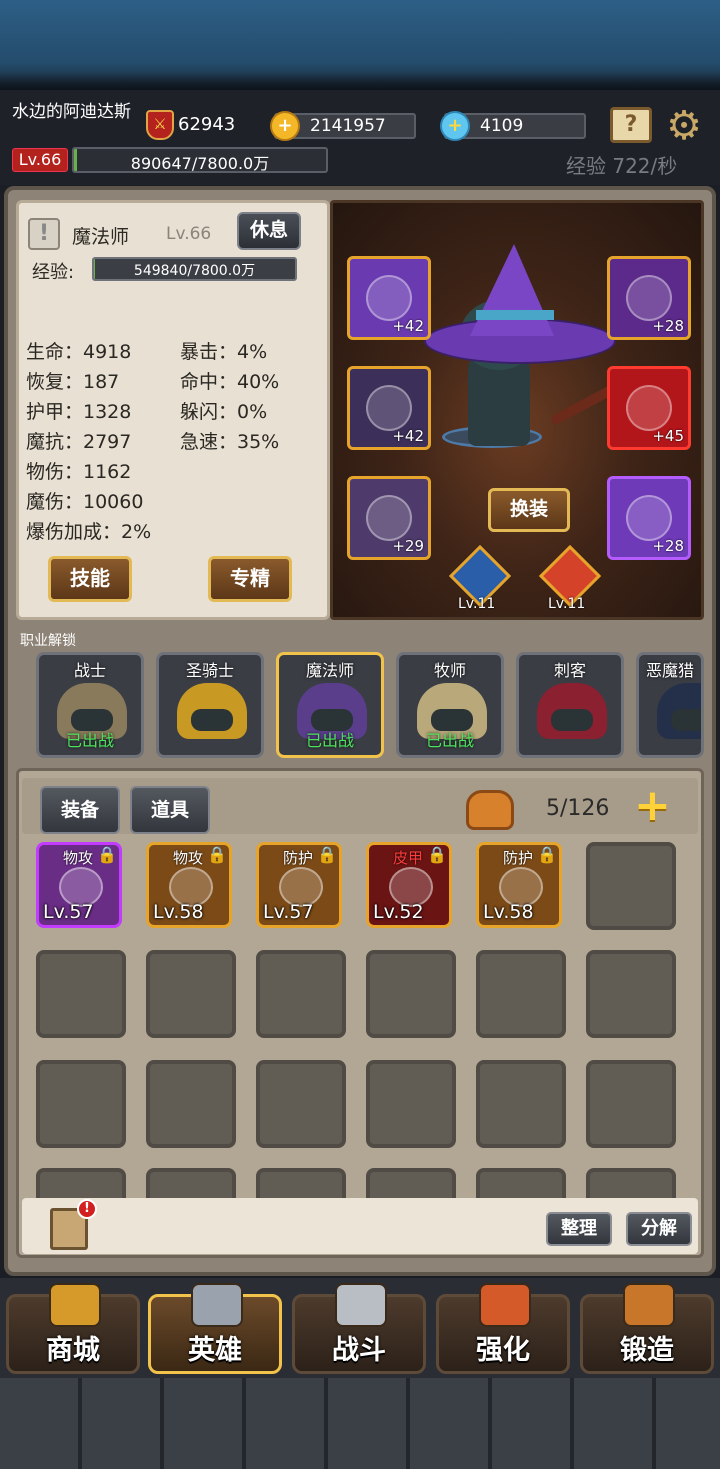 The height and width of the screenshot is (1469, 720). I want to click on power-value: 62943, so click(207, 124).